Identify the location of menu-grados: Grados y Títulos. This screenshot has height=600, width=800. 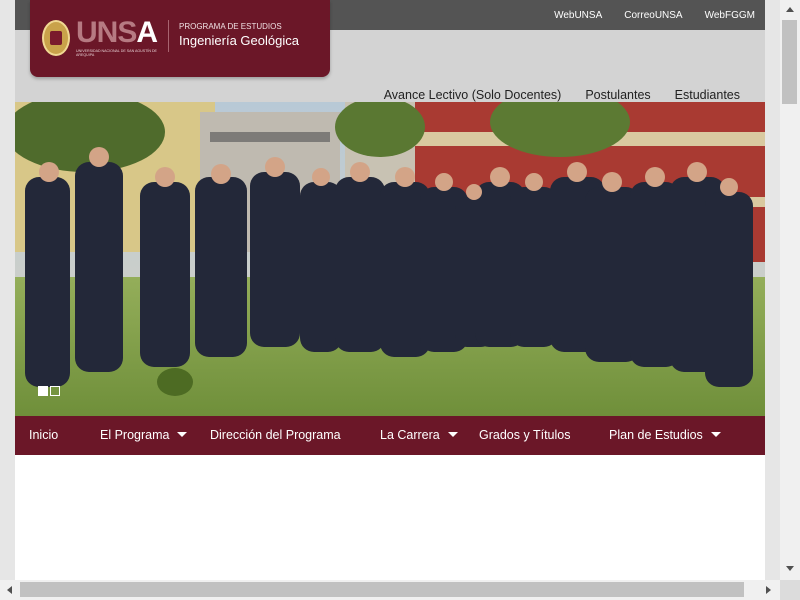
(524, 435).